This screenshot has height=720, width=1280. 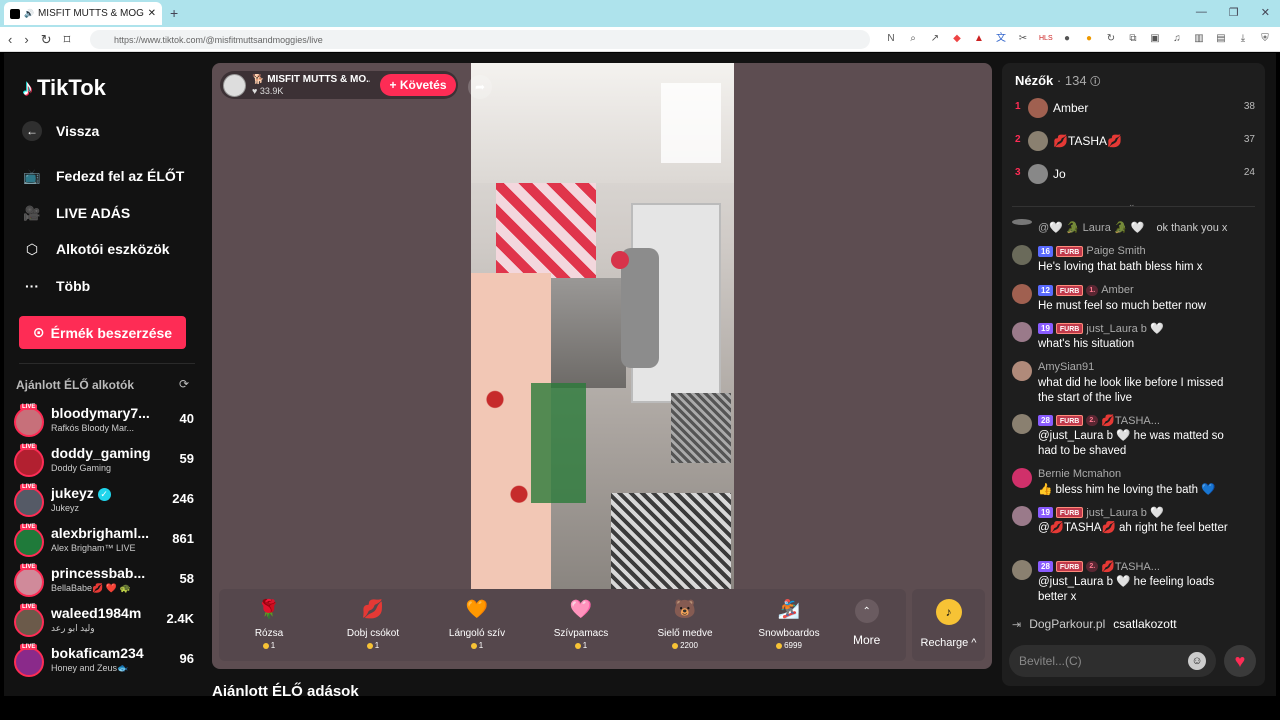 I want to click on gift-item: 🩷 Szívpamacs 1, so click(x=581, y=623).